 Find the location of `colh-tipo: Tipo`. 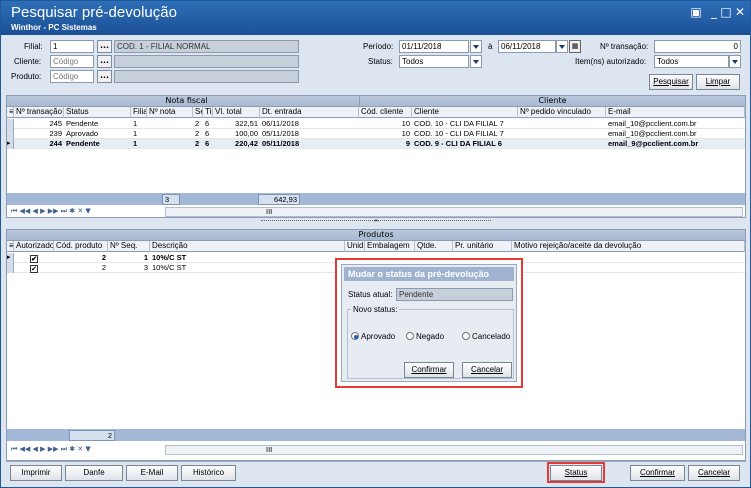

colh-tipo: Tipo is located at coordinates (208, 112).